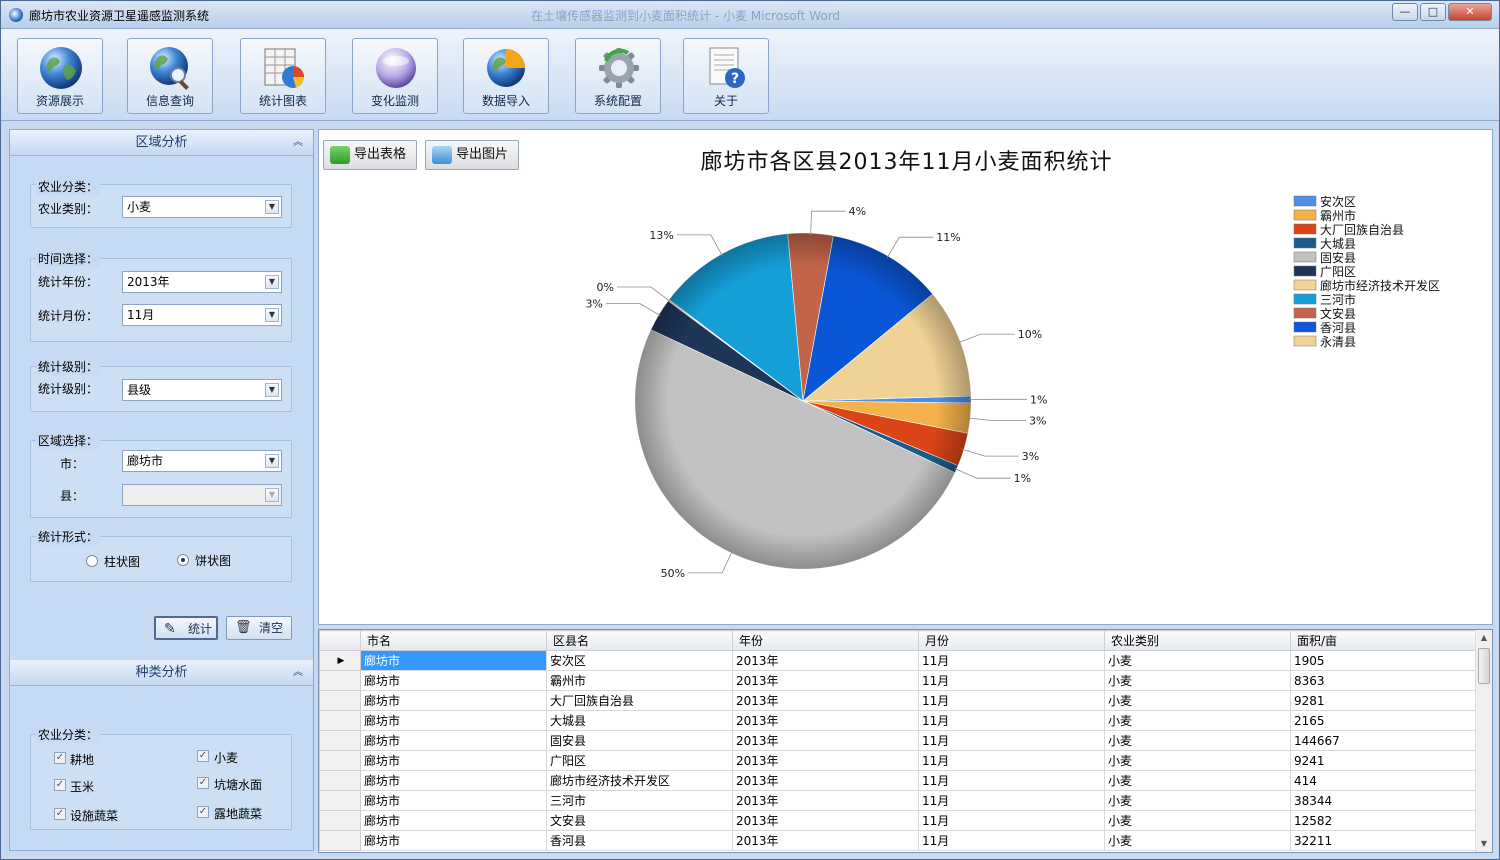 The width and height of the screenshot is (1500, 860). What do you see at coordinates (92, 561) in the screenshot?
I see `bar-chart-radio` at bounding box center [92, 561].